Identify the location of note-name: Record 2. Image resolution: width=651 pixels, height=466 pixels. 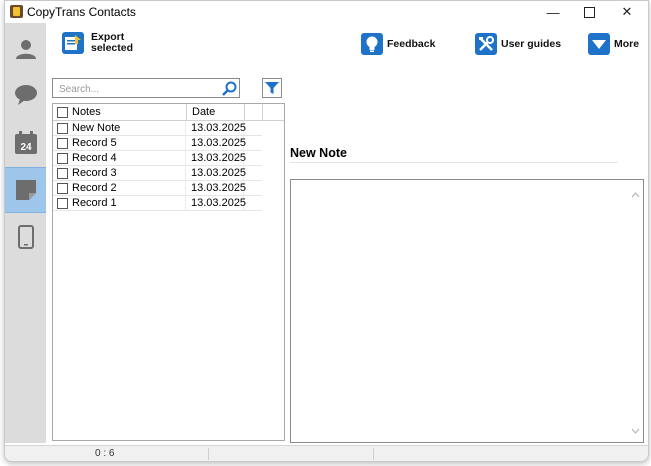
(94, 188).